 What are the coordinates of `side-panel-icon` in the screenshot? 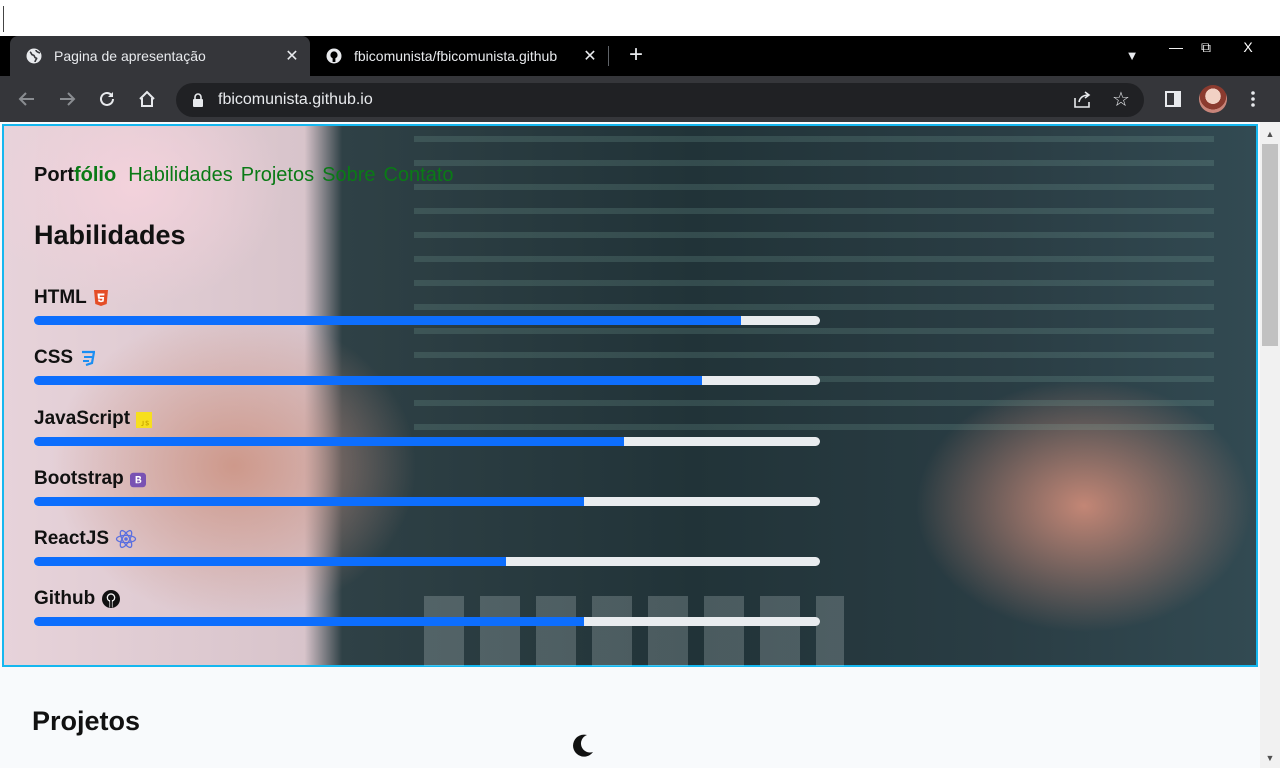 It's located at (1173, 99).